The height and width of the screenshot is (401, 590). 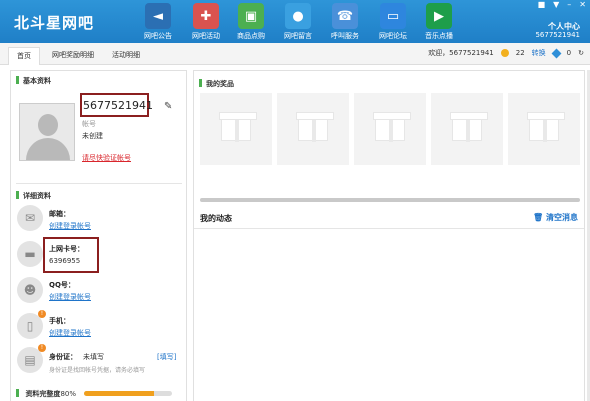 I want to click on window-controls: ■ ▼ – ✕, so click(x=562, y=4).